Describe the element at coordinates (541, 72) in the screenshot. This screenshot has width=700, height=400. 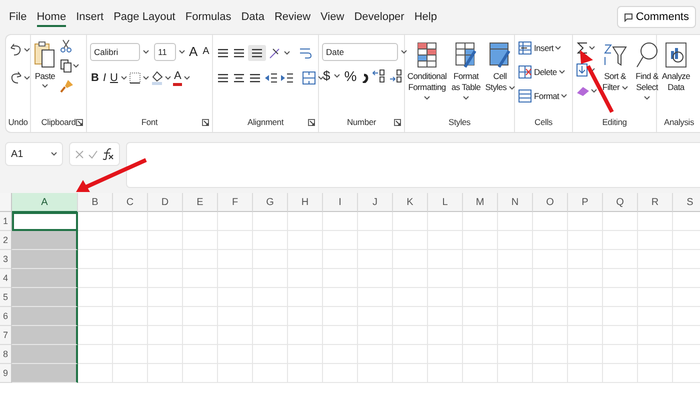
I see `ribbon-button: Delete` at that location.